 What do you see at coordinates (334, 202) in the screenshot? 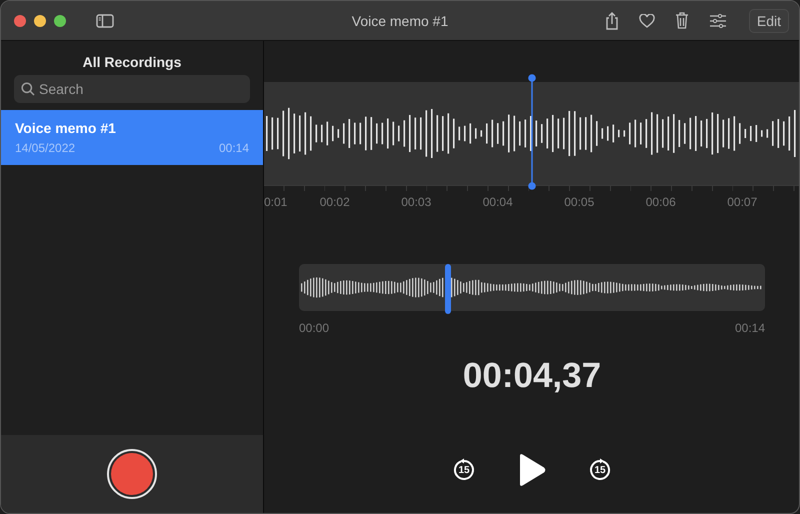
I see `ruler-label: 00:02` at bounding box center [334, 202].